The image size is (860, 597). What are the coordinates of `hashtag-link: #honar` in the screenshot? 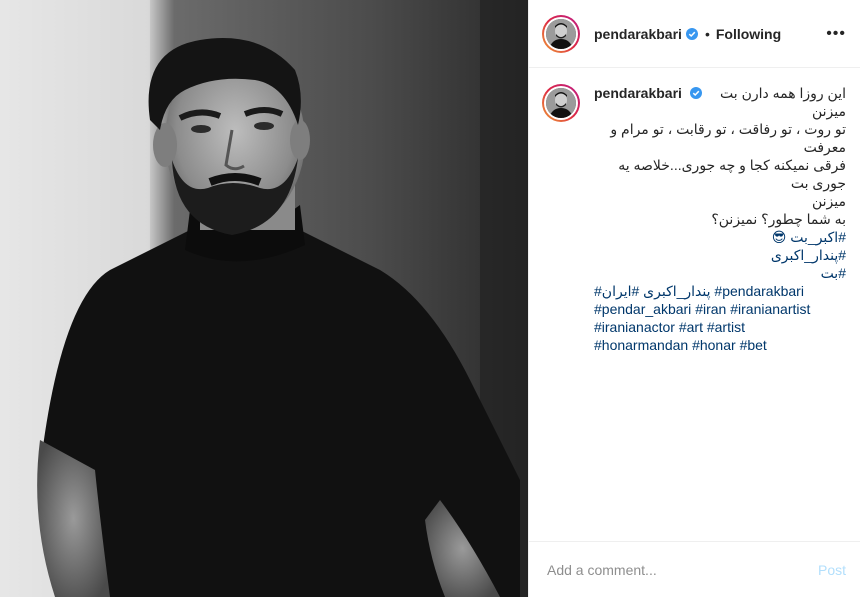 It's located at (714, 345).